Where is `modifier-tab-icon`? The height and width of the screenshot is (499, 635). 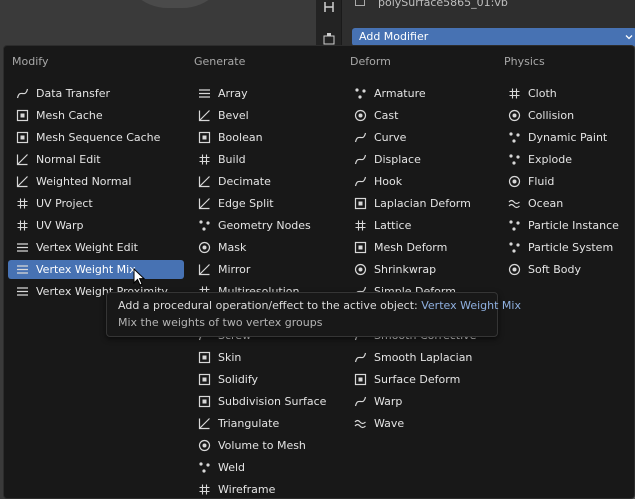 modifier-tab-icon is located at coordinates (329, 7).